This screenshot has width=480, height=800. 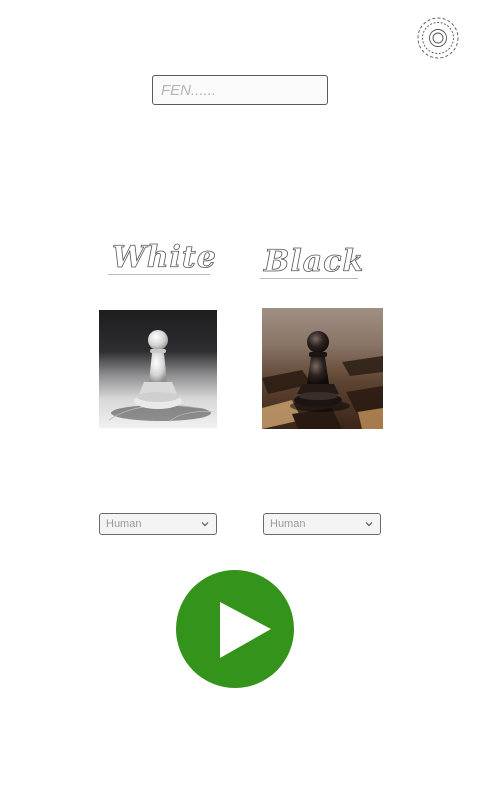 What do you see at coordinates (322, 380) in the screenshot?
I see `black-pawn-image` at bounding box center [322, 380].